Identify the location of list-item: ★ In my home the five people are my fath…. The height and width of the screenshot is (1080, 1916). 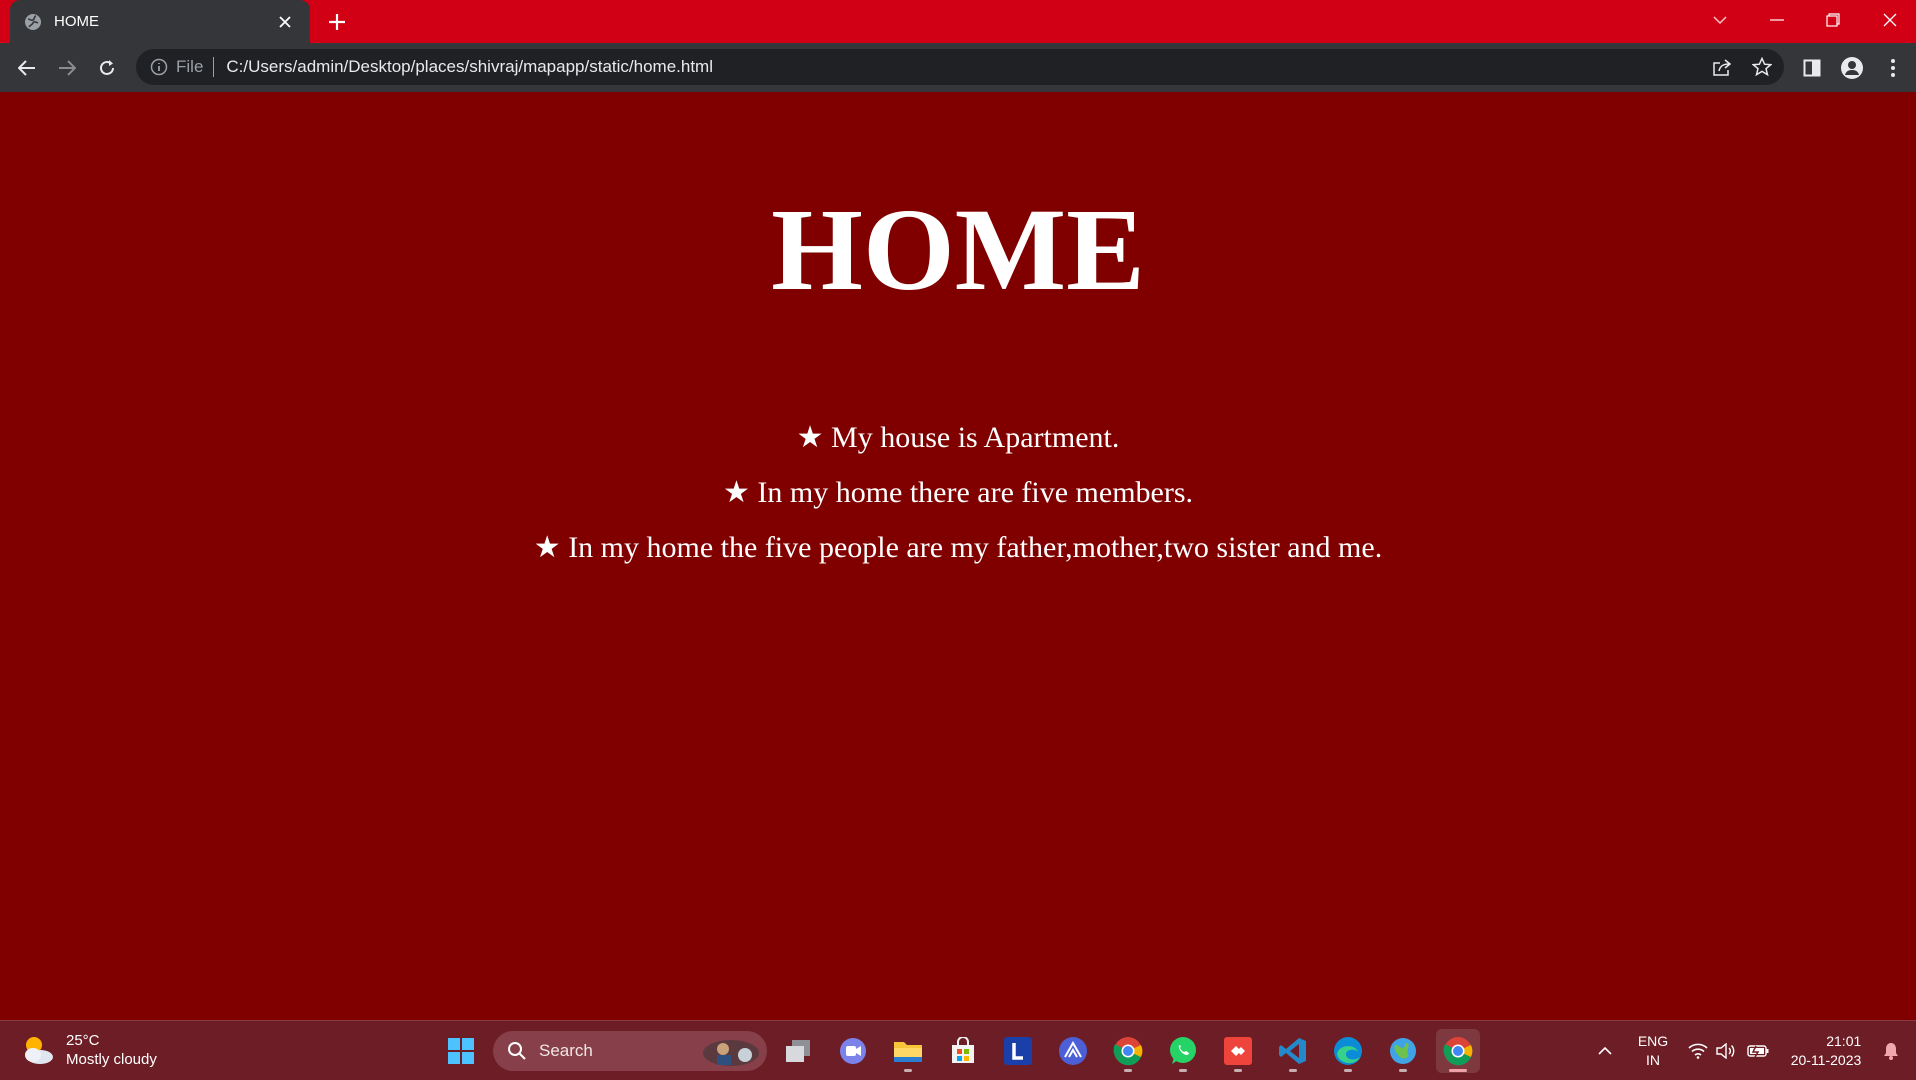
(958, 547).